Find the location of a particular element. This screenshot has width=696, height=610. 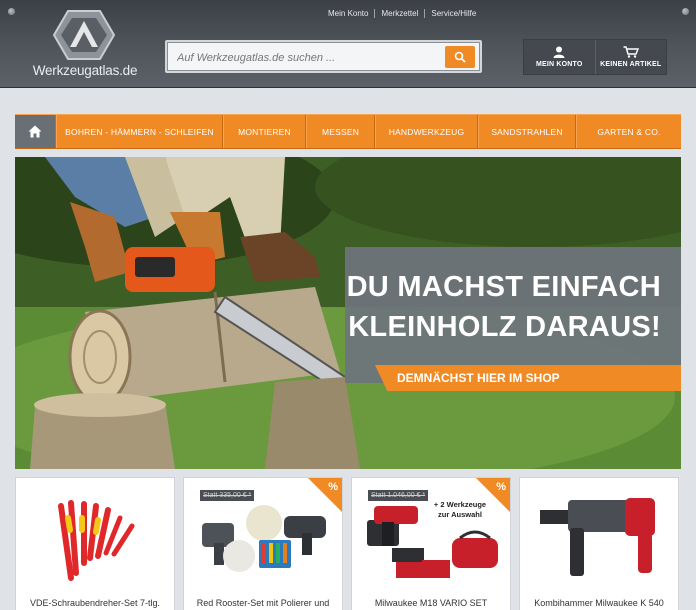

nav-item-montieren: MONTIEREN is located at coordinates (264, 131).